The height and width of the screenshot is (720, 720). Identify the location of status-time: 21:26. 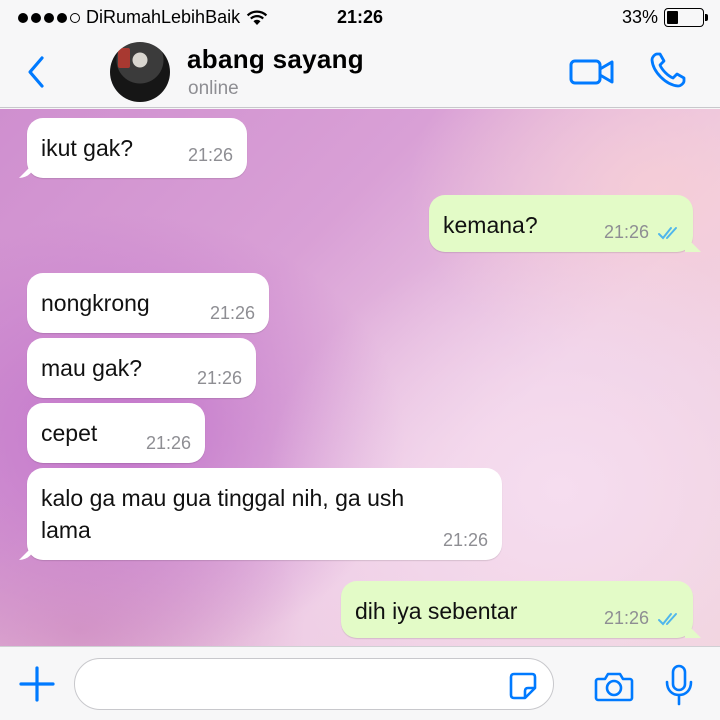
(360, 17).